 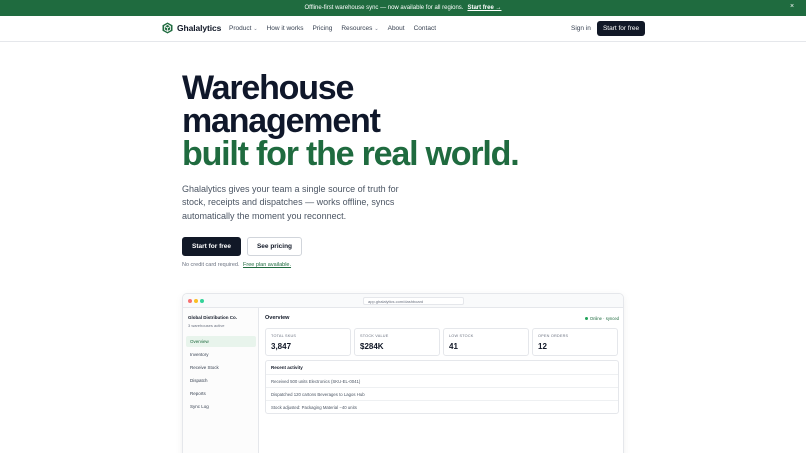 I want to click on stat-label: LOW STOCK, so click(x=461, y=336).